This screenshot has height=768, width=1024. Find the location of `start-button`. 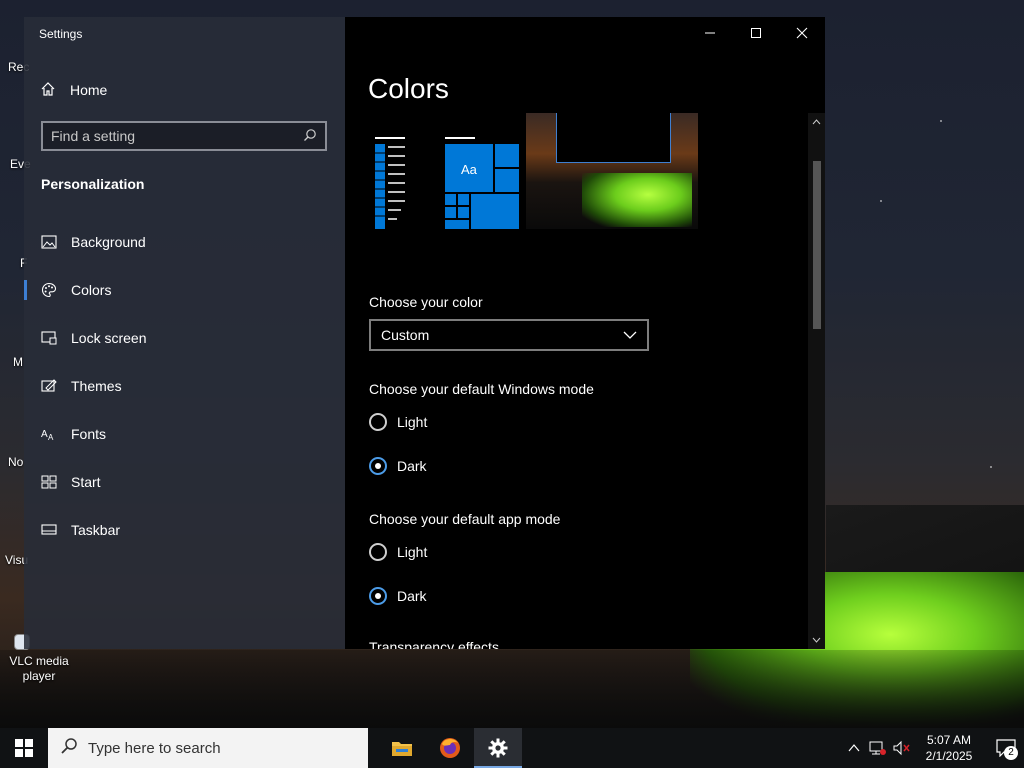

start-button is located at coordinates (24, 748).